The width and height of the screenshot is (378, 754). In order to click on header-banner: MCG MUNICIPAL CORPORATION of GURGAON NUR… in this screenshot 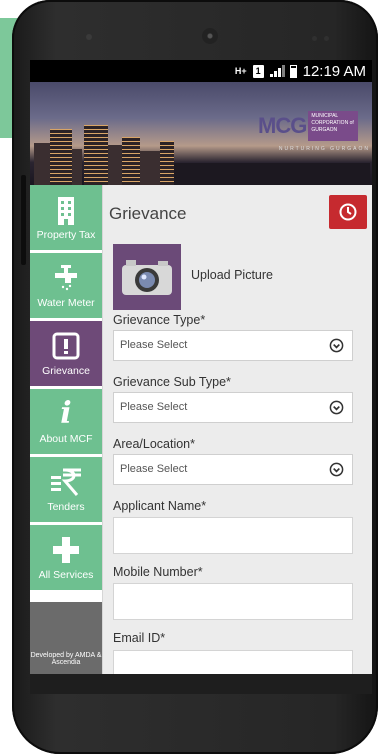, I will do `click(201, 133)`.